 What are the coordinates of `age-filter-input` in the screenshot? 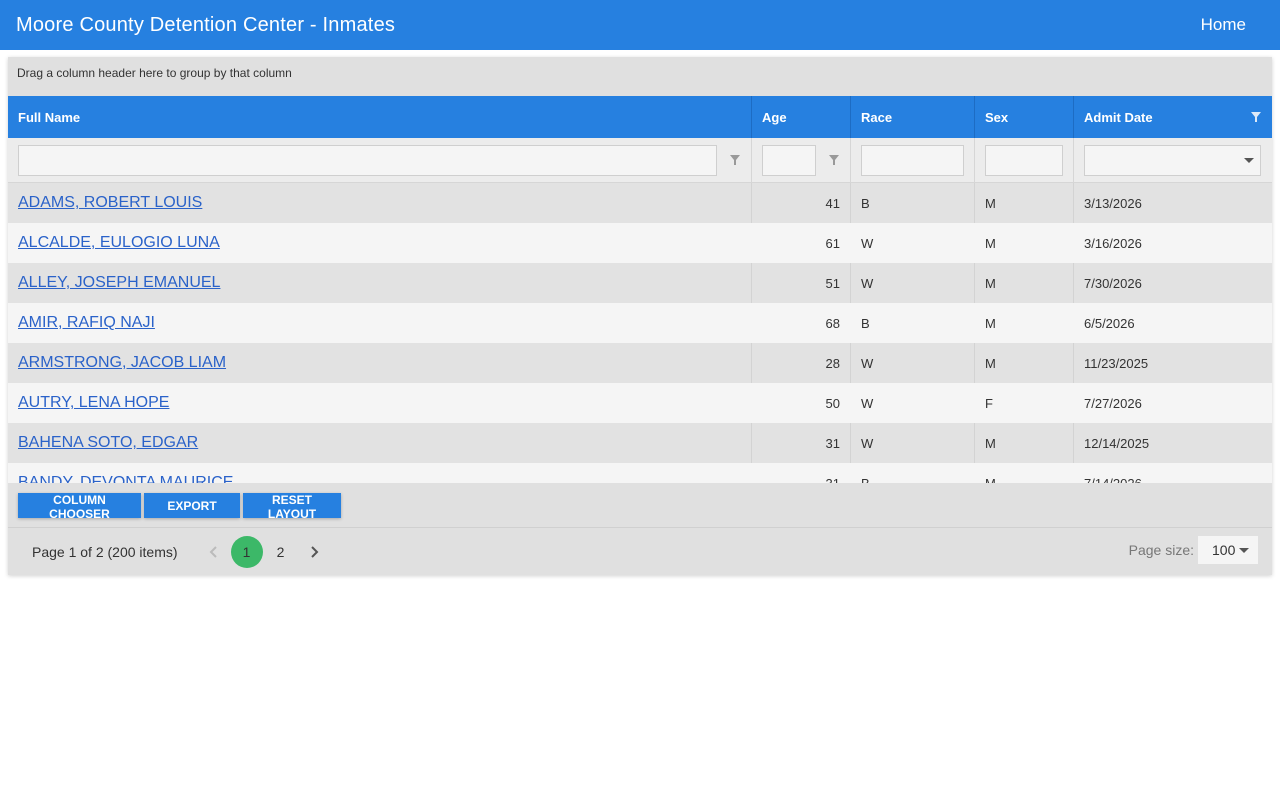 It's located at (789, 160).